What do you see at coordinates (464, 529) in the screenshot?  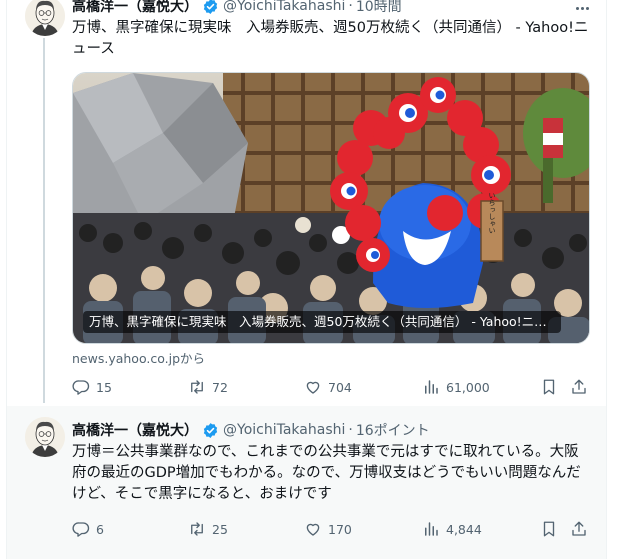 I see `views-count: 4,844` at bounding box center [464, 529].